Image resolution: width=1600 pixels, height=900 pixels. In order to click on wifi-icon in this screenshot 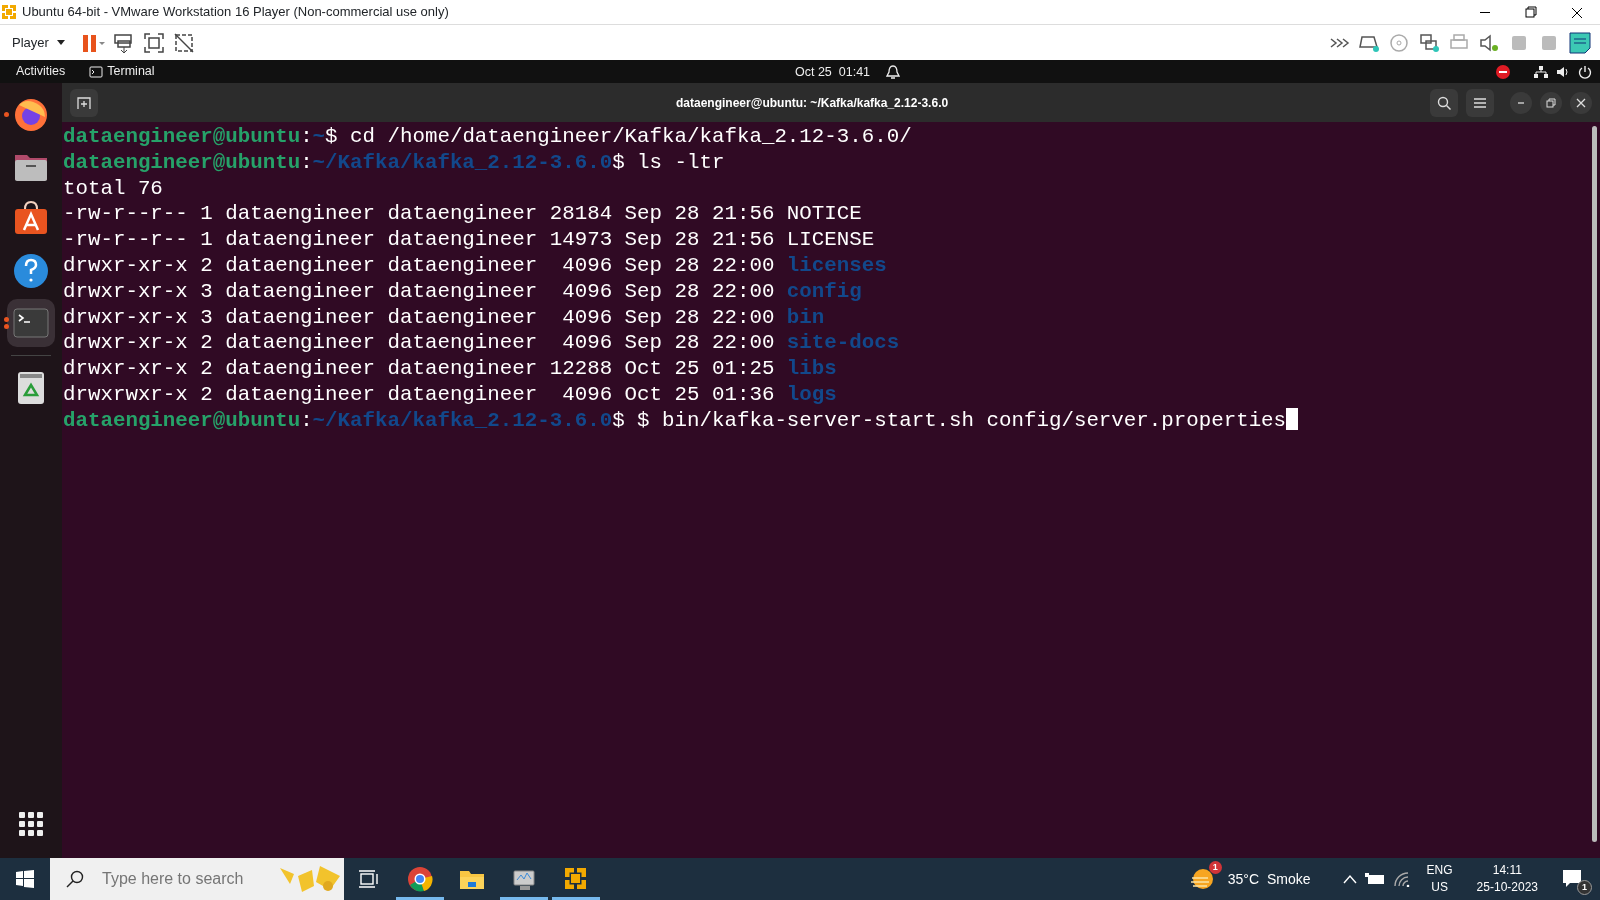, I will do `click(1401, 879)`.